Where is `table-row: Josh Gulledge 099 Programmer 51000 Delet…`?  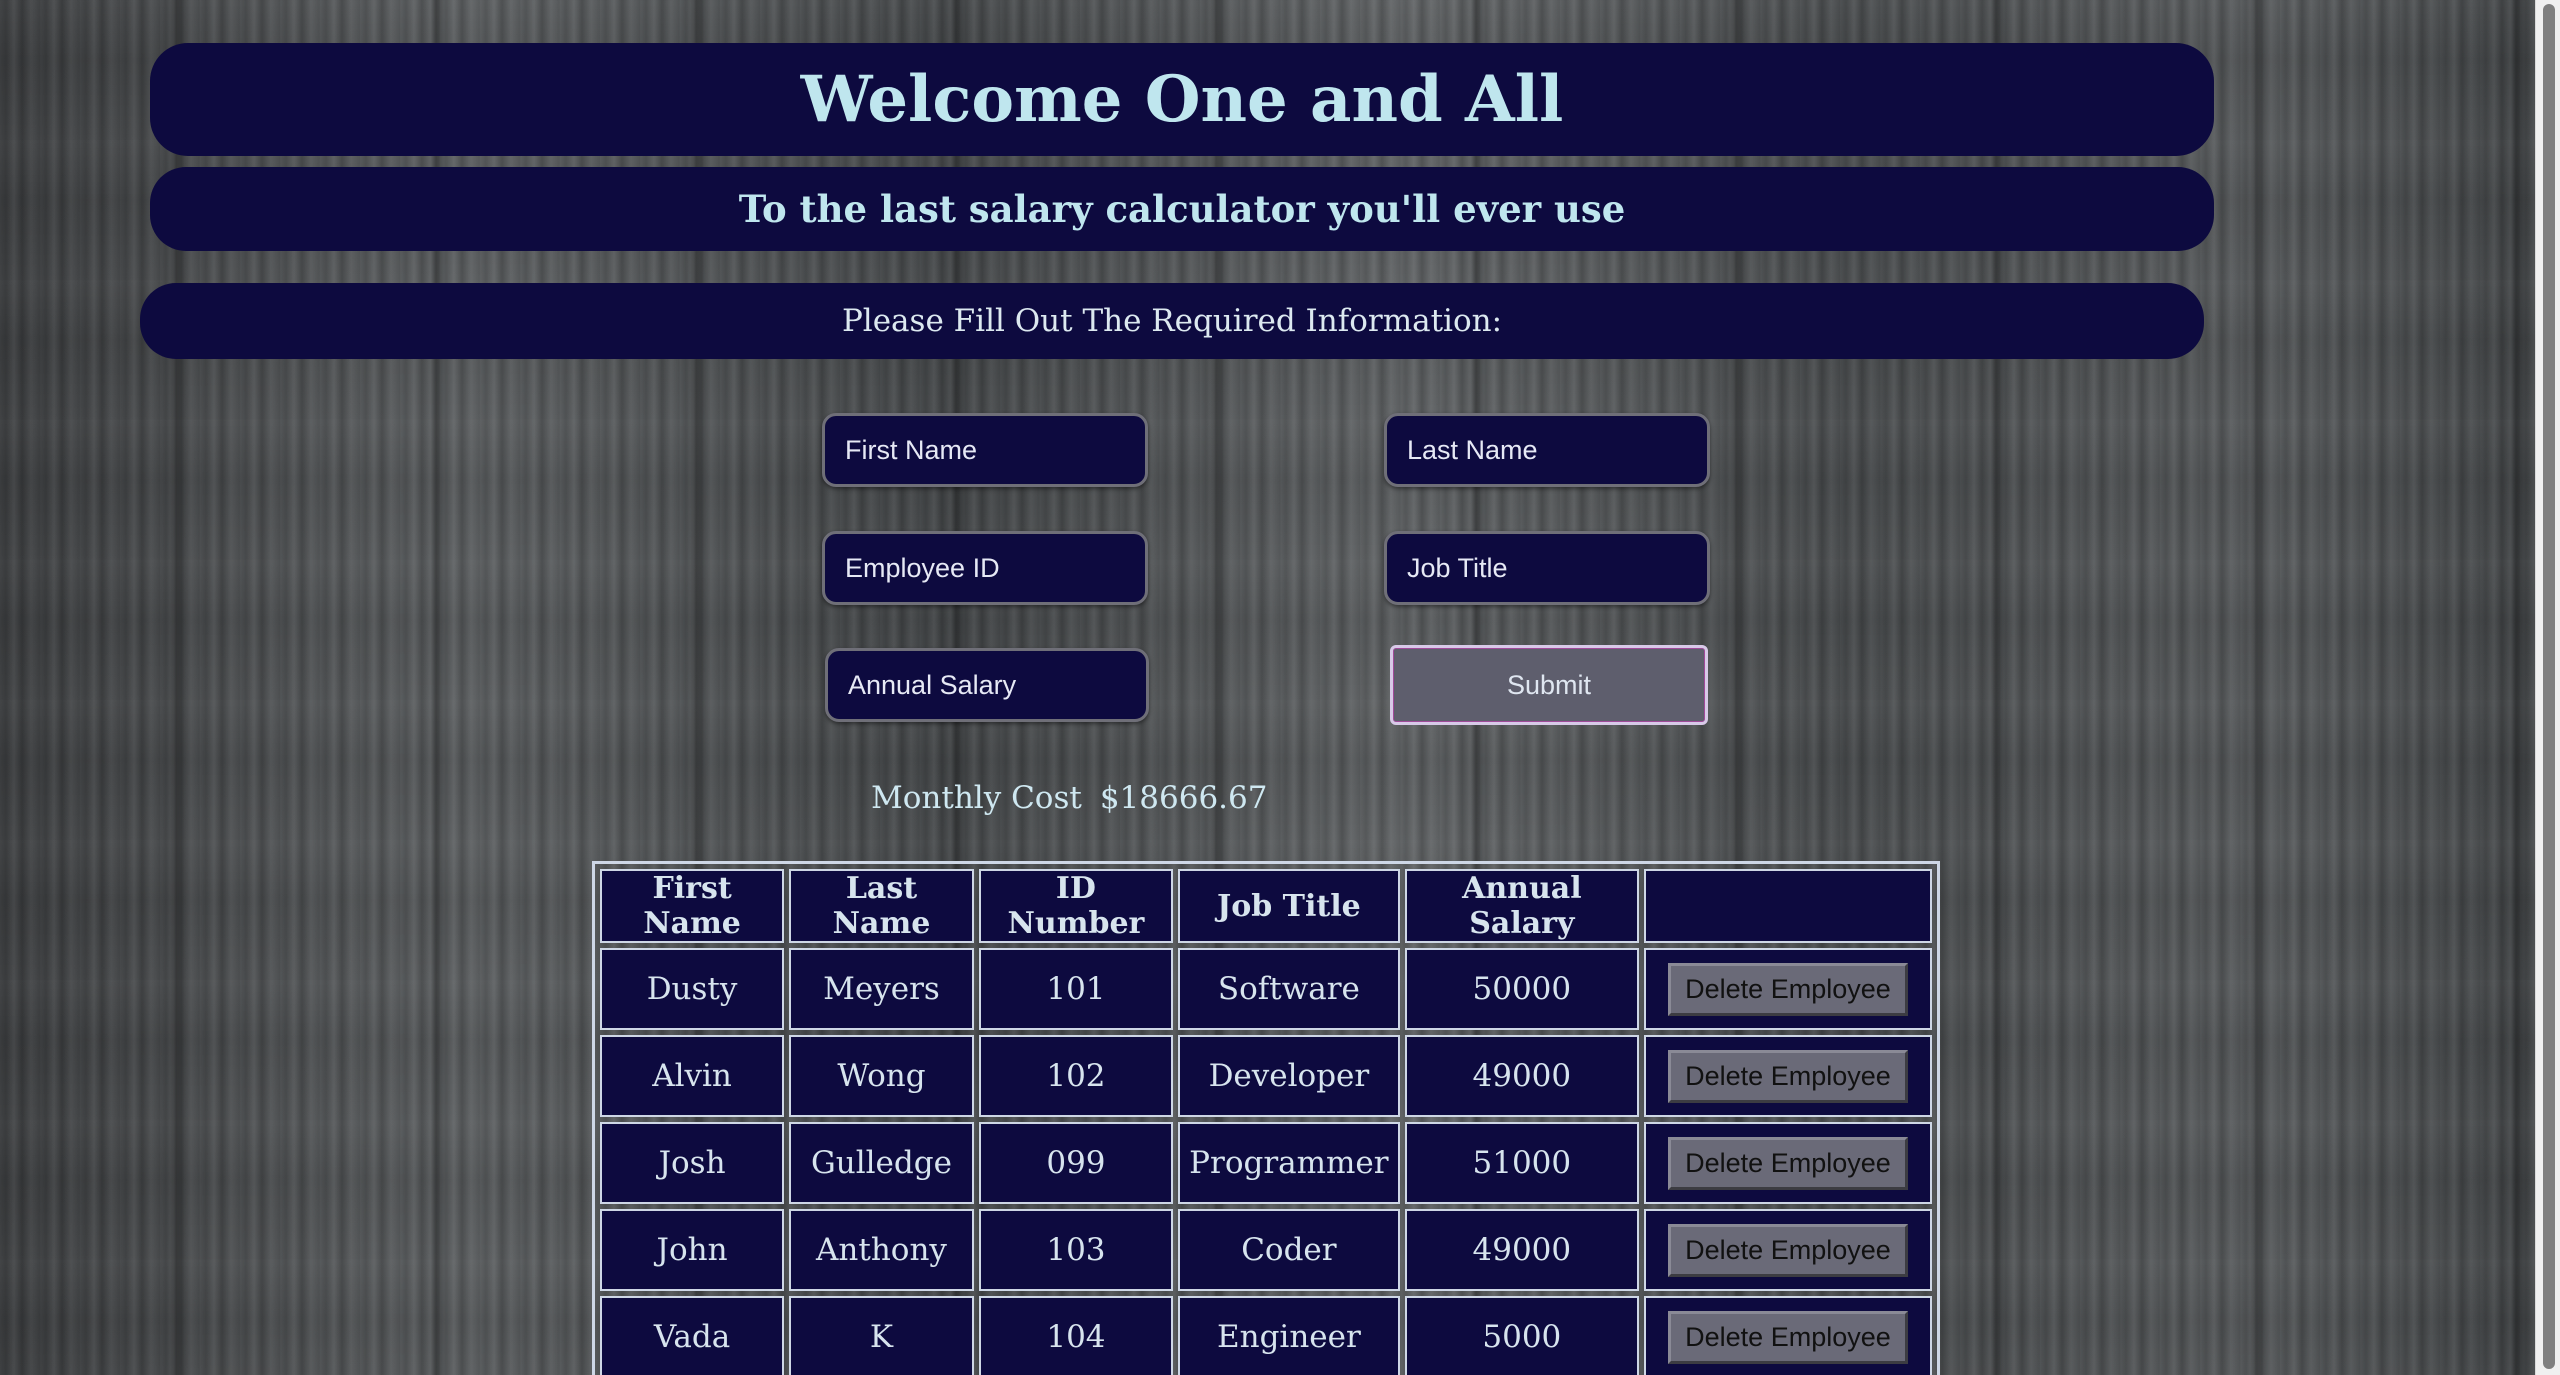 table-row: Josh Gulledge 099 Programmer 51000 Delet… is located at coordinates (1266, 1163).